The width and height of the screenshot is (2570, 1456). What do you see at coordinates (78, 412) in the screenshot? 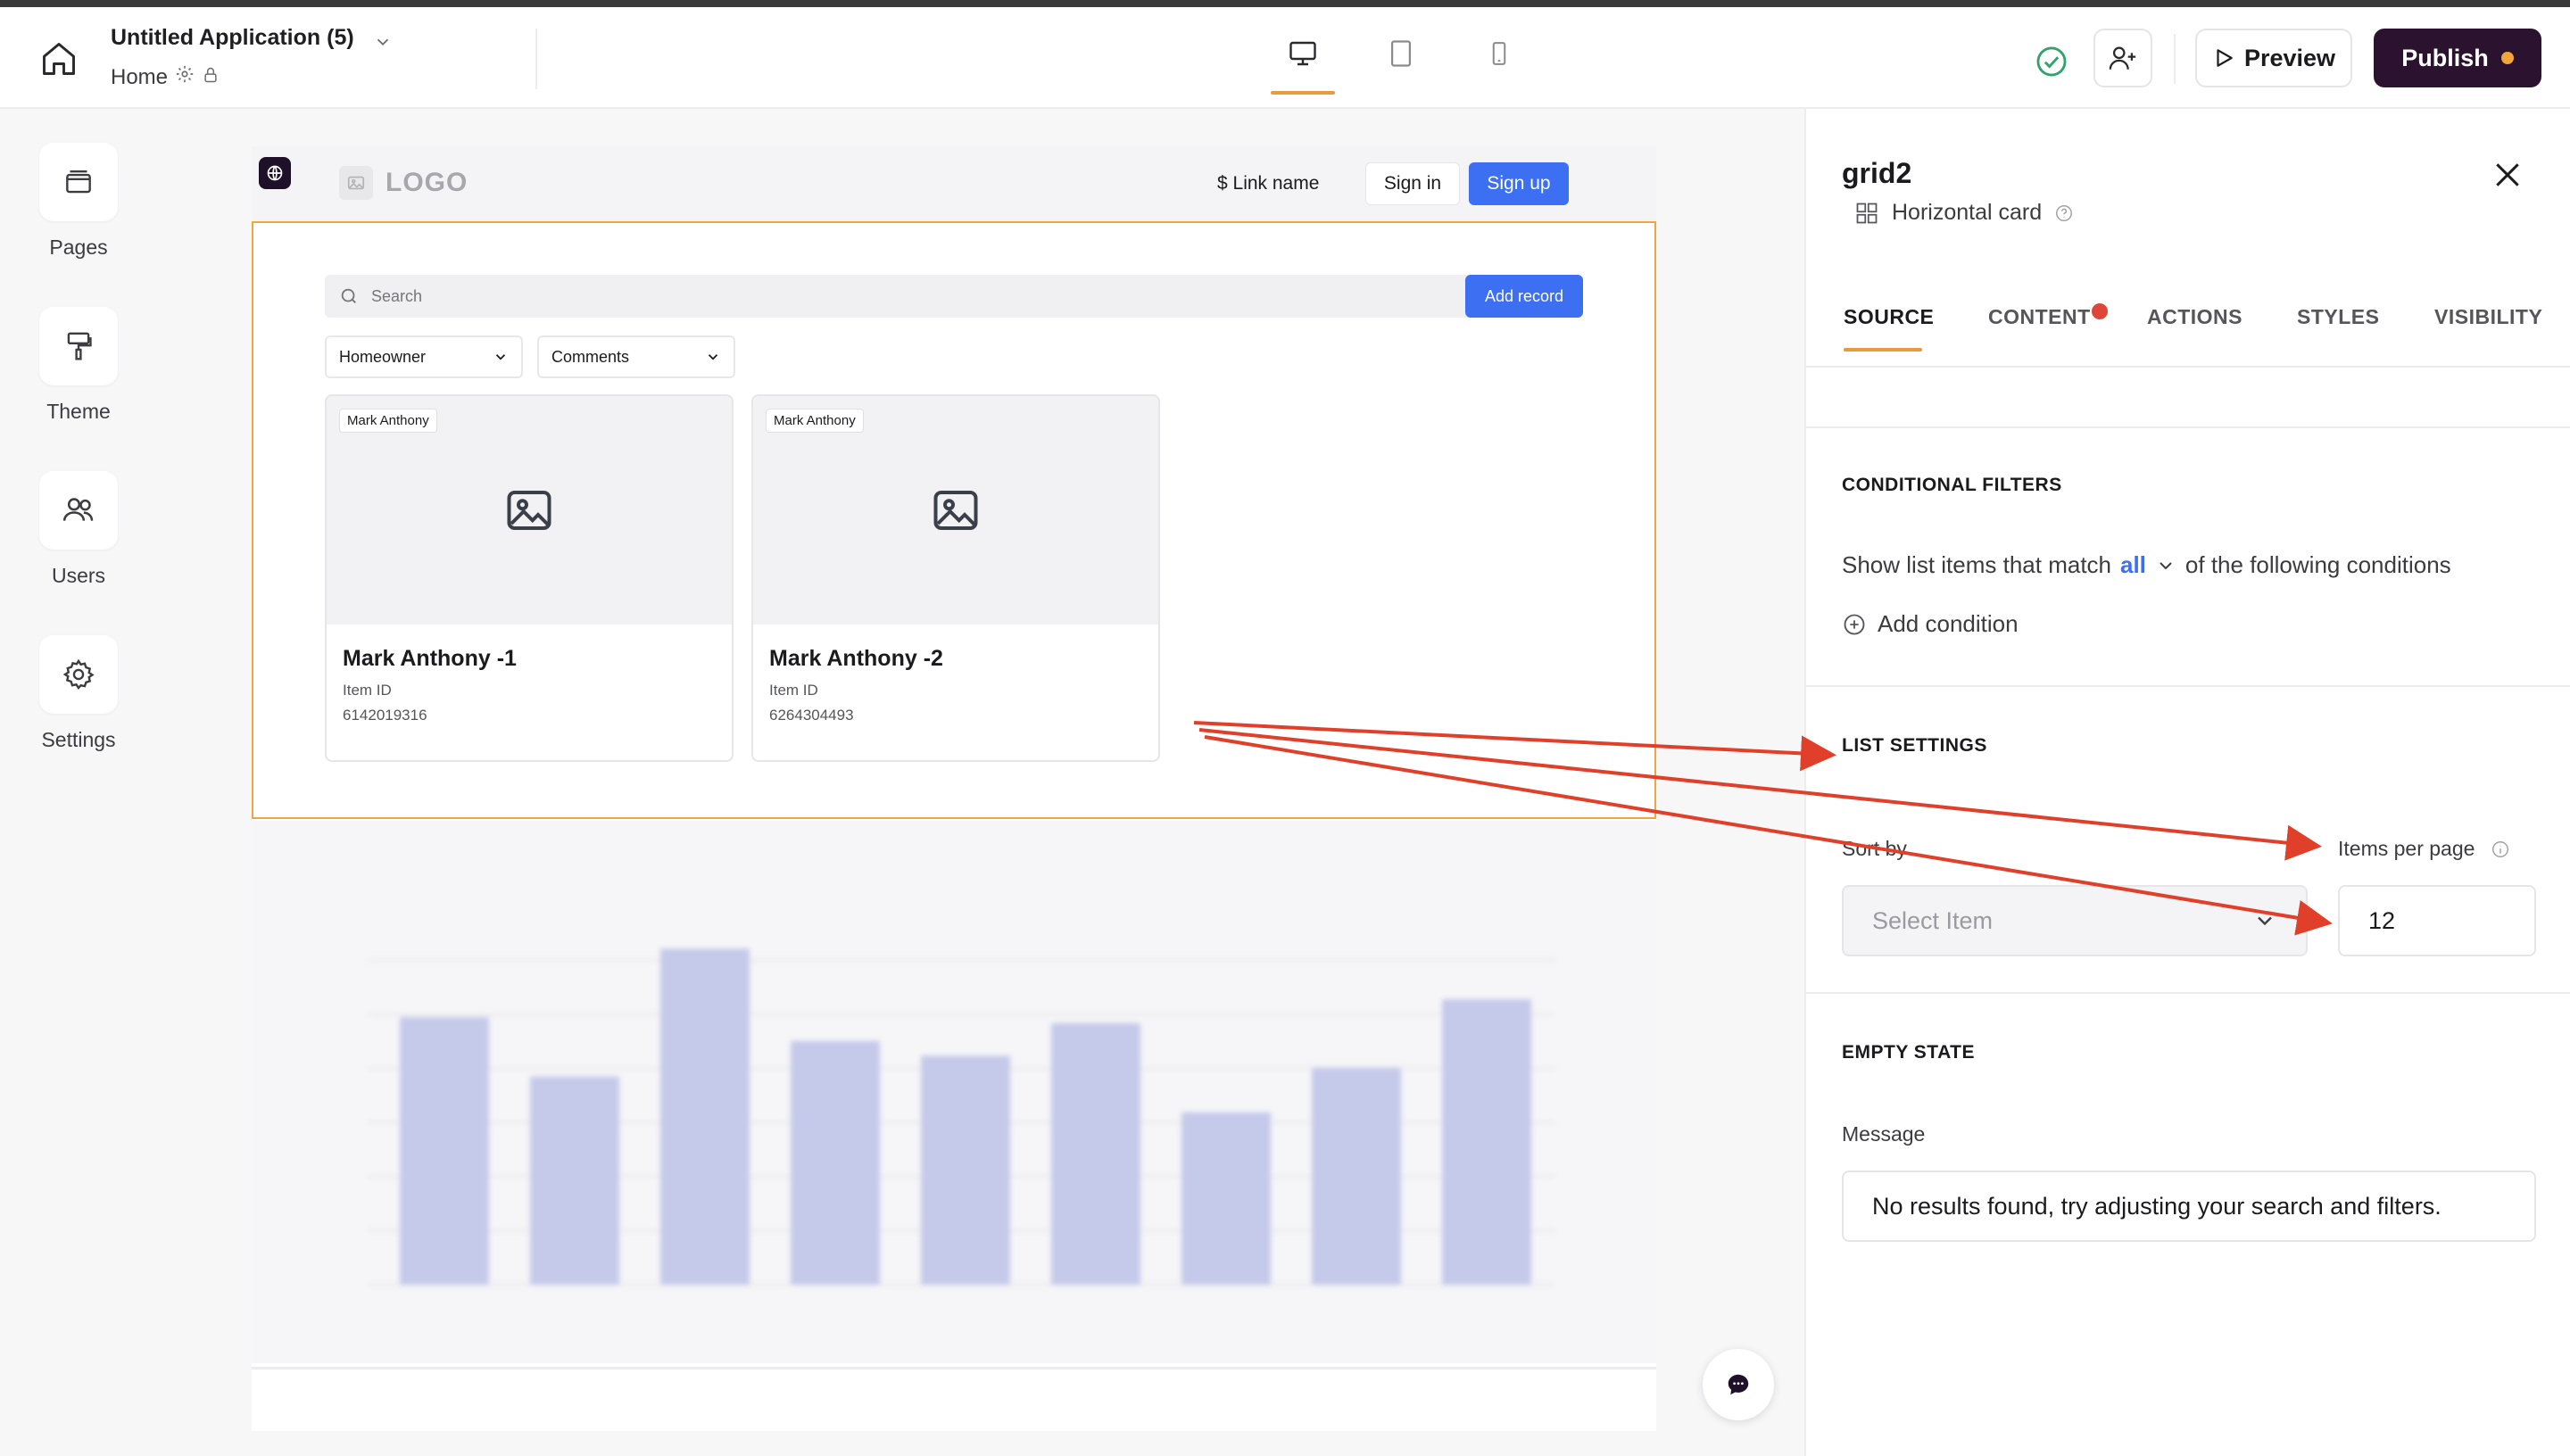
I see `rail-label-theme: Theme` at bounding box center [78, 412].